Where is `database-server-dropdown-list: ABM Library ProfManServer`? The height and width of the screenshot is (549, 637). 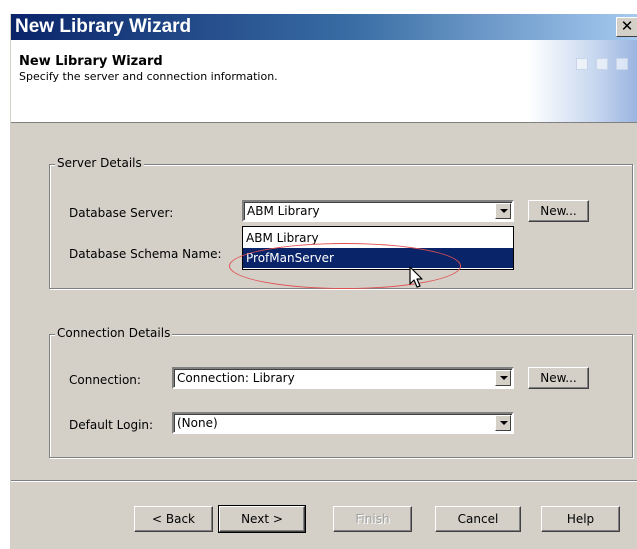
database-server-dropdown-list: ABM Library ProfManServer is located at coordinates (378, 248).